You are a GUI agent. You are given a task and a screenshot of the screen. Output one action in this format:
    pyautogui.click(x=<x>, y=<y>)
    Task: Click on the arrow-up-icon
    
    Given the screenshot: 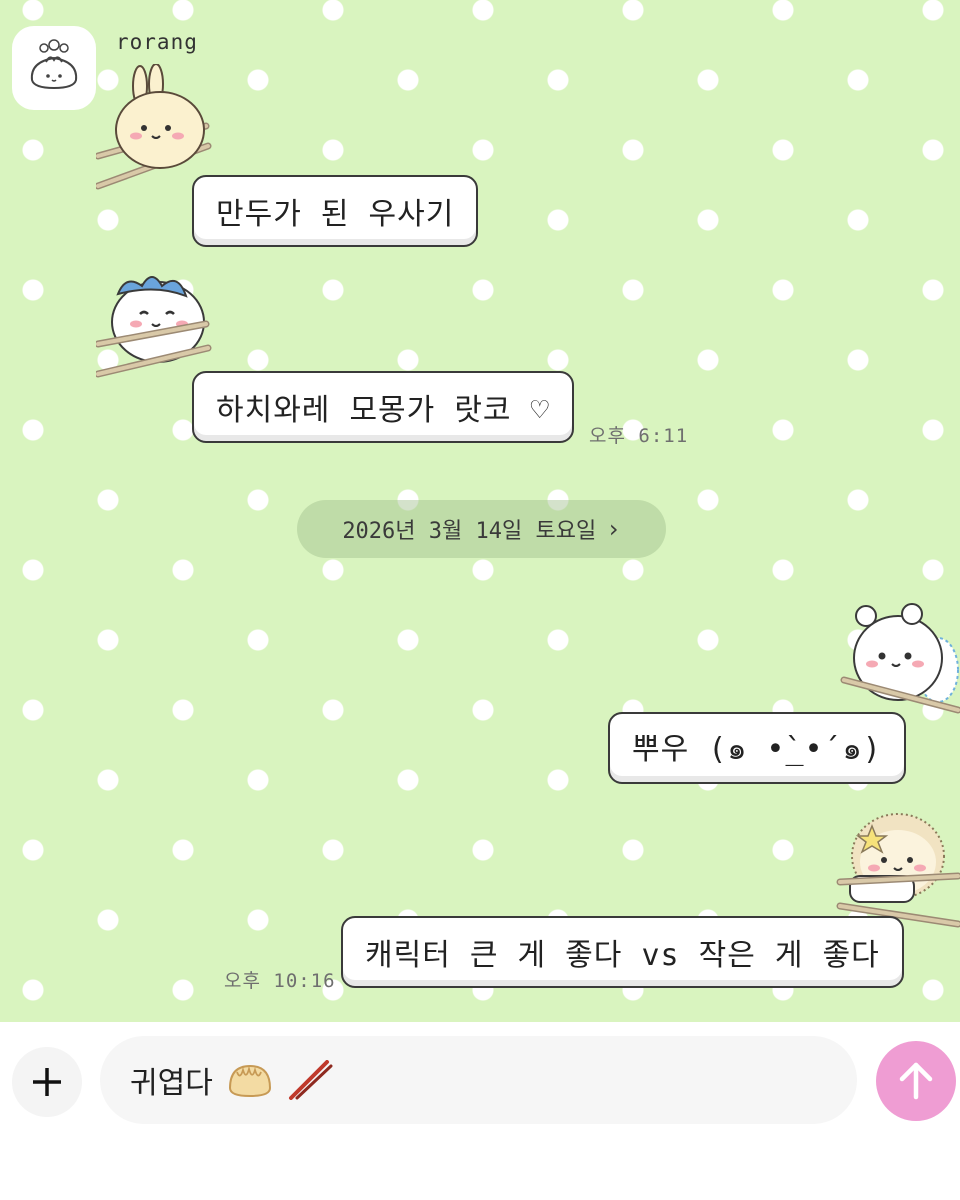 What is the action you would take?
    pyautogui.click(x=916, y=1081)
    